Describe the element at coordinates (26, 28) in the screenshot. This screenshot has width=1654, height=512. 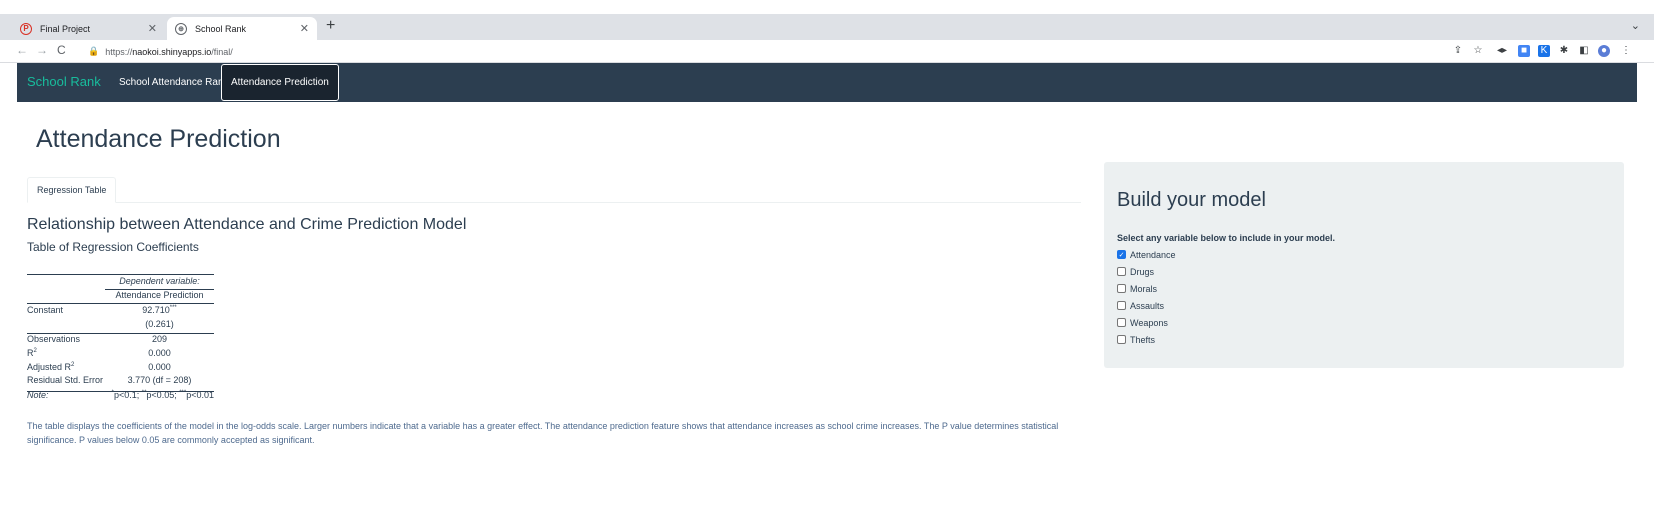
I see `pinterest-icon: P` at that location.